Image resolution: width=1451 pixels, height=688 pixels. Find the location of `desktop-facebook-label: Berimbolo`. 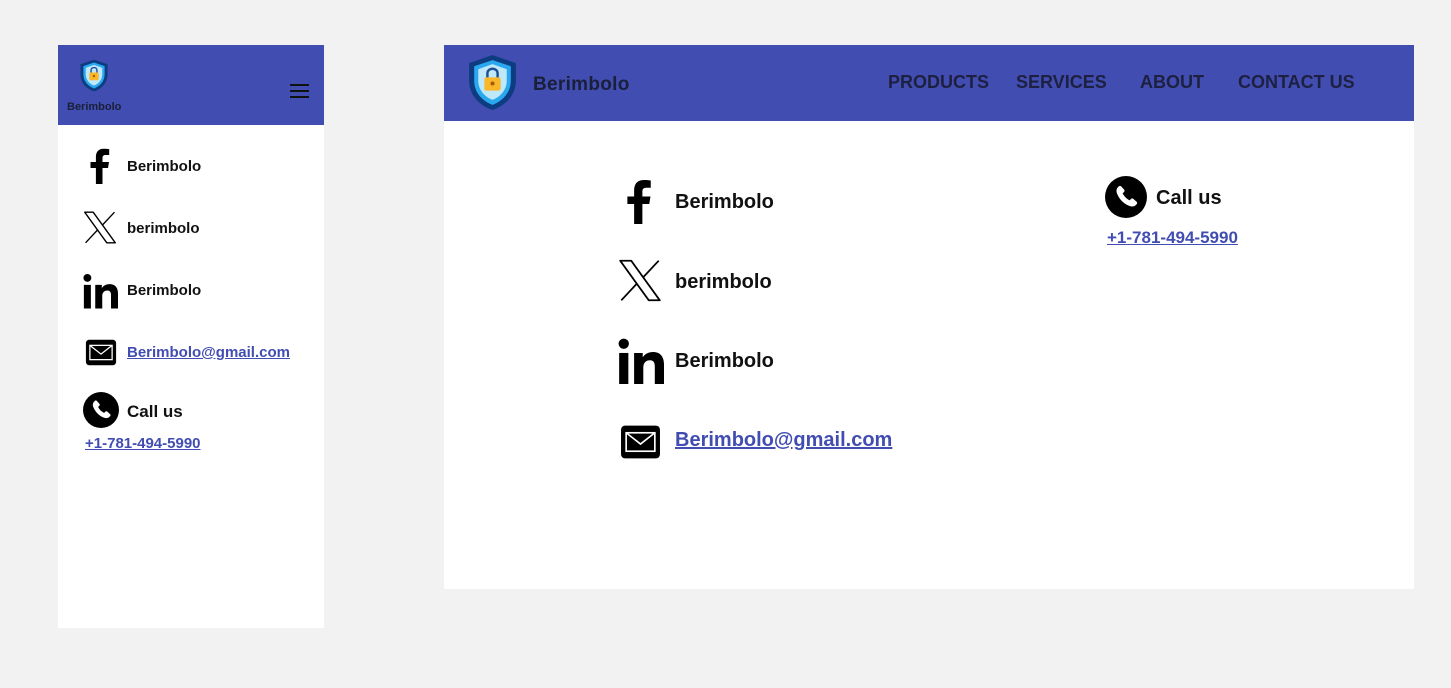

desktop-facebook-label: Berimbolo is located at coordinates (724, 202).